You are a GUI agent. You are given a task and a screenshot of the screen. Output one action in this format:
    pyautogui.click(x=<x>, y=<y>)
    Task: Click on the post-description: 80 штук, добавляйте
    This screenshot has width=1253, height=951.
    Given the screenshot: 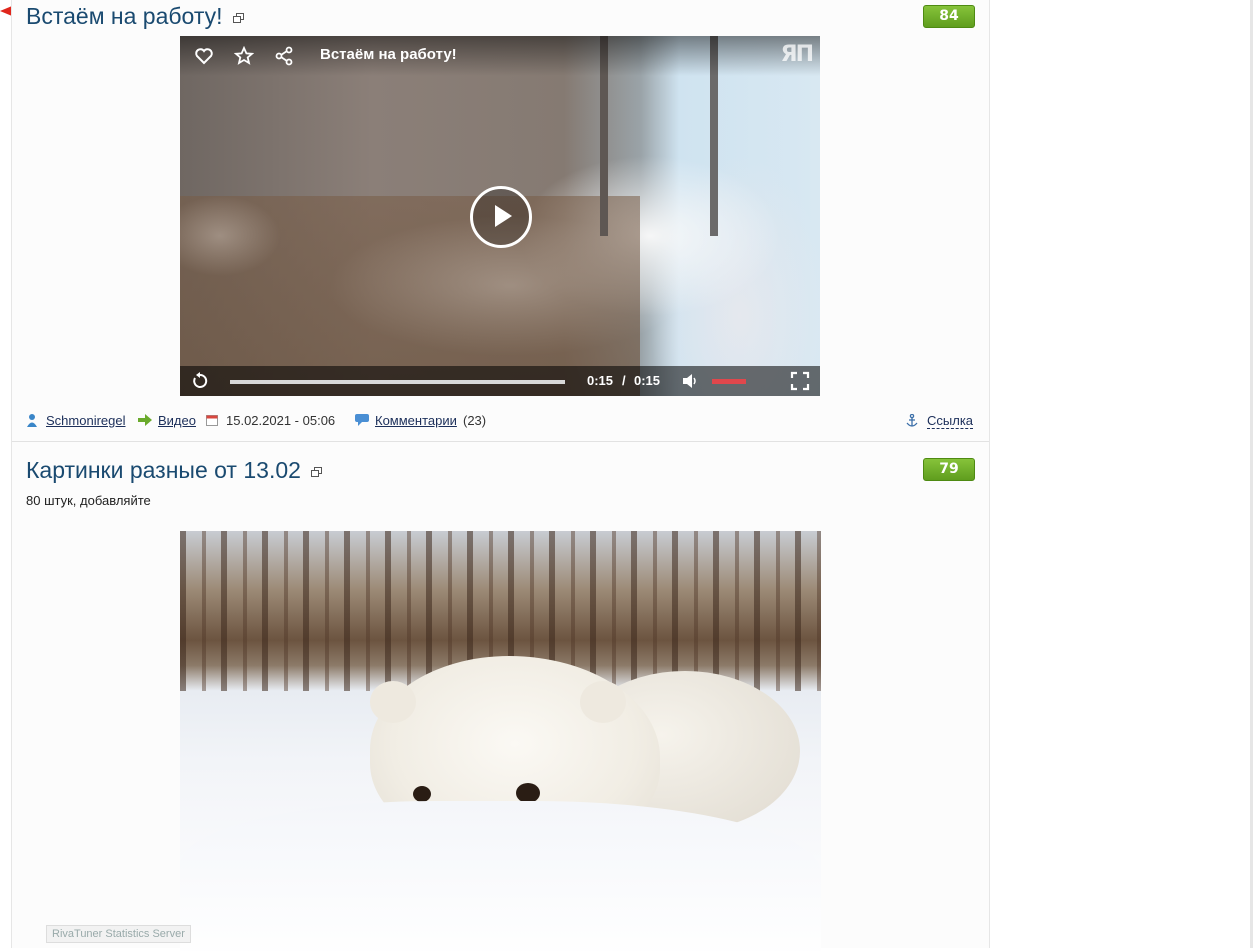 What is the action you would take?
    pyautogui.click(x=88, y=500)
    